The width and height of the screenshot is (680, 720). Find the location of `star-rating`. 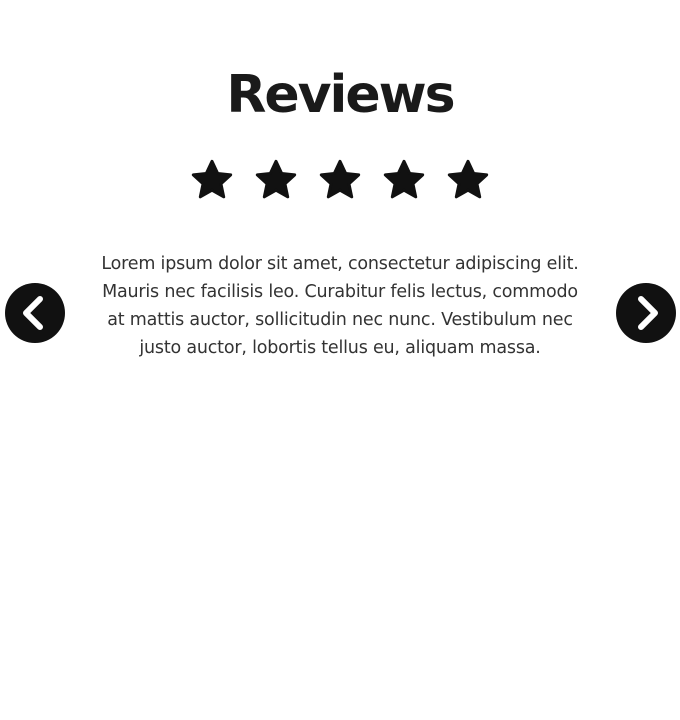

star-rating is located at coordinates (340, 180).